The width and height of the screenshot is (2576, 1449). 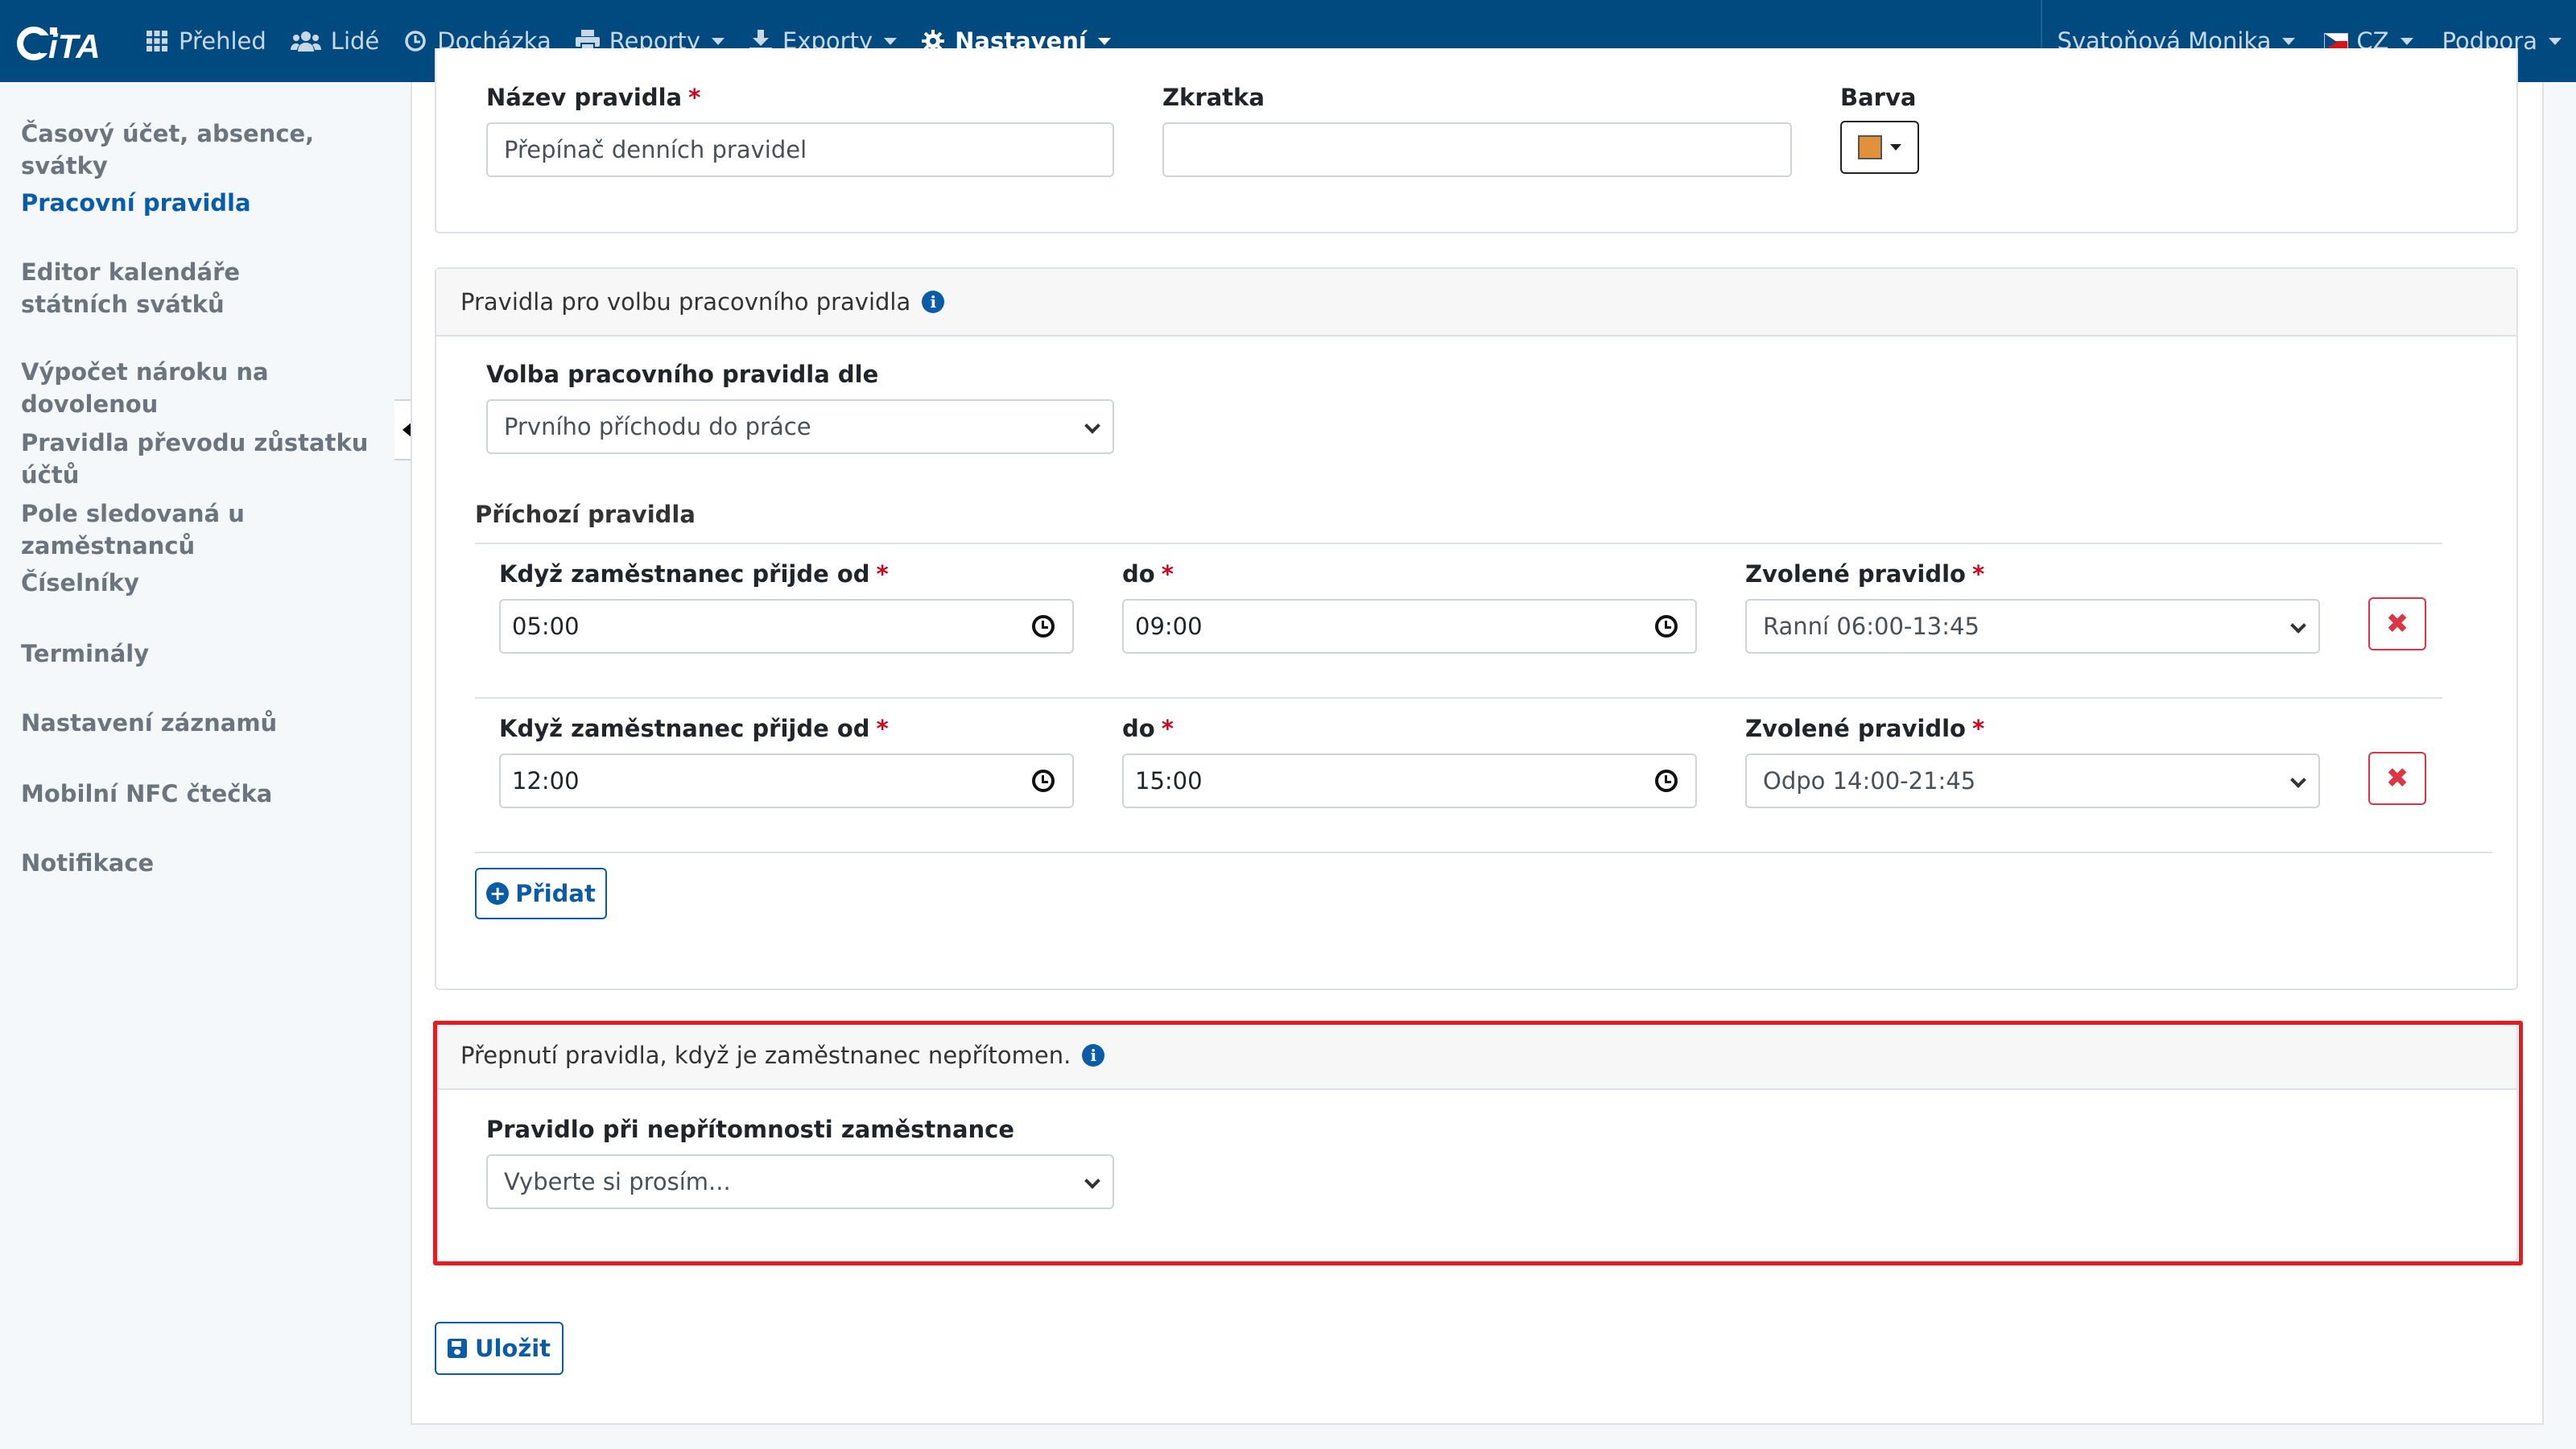 What do you see at coordinates (800, 149) in the screenshot?
I see `rule-name-input: Přepínač denních pravidel` at bounding box center [800, 149].